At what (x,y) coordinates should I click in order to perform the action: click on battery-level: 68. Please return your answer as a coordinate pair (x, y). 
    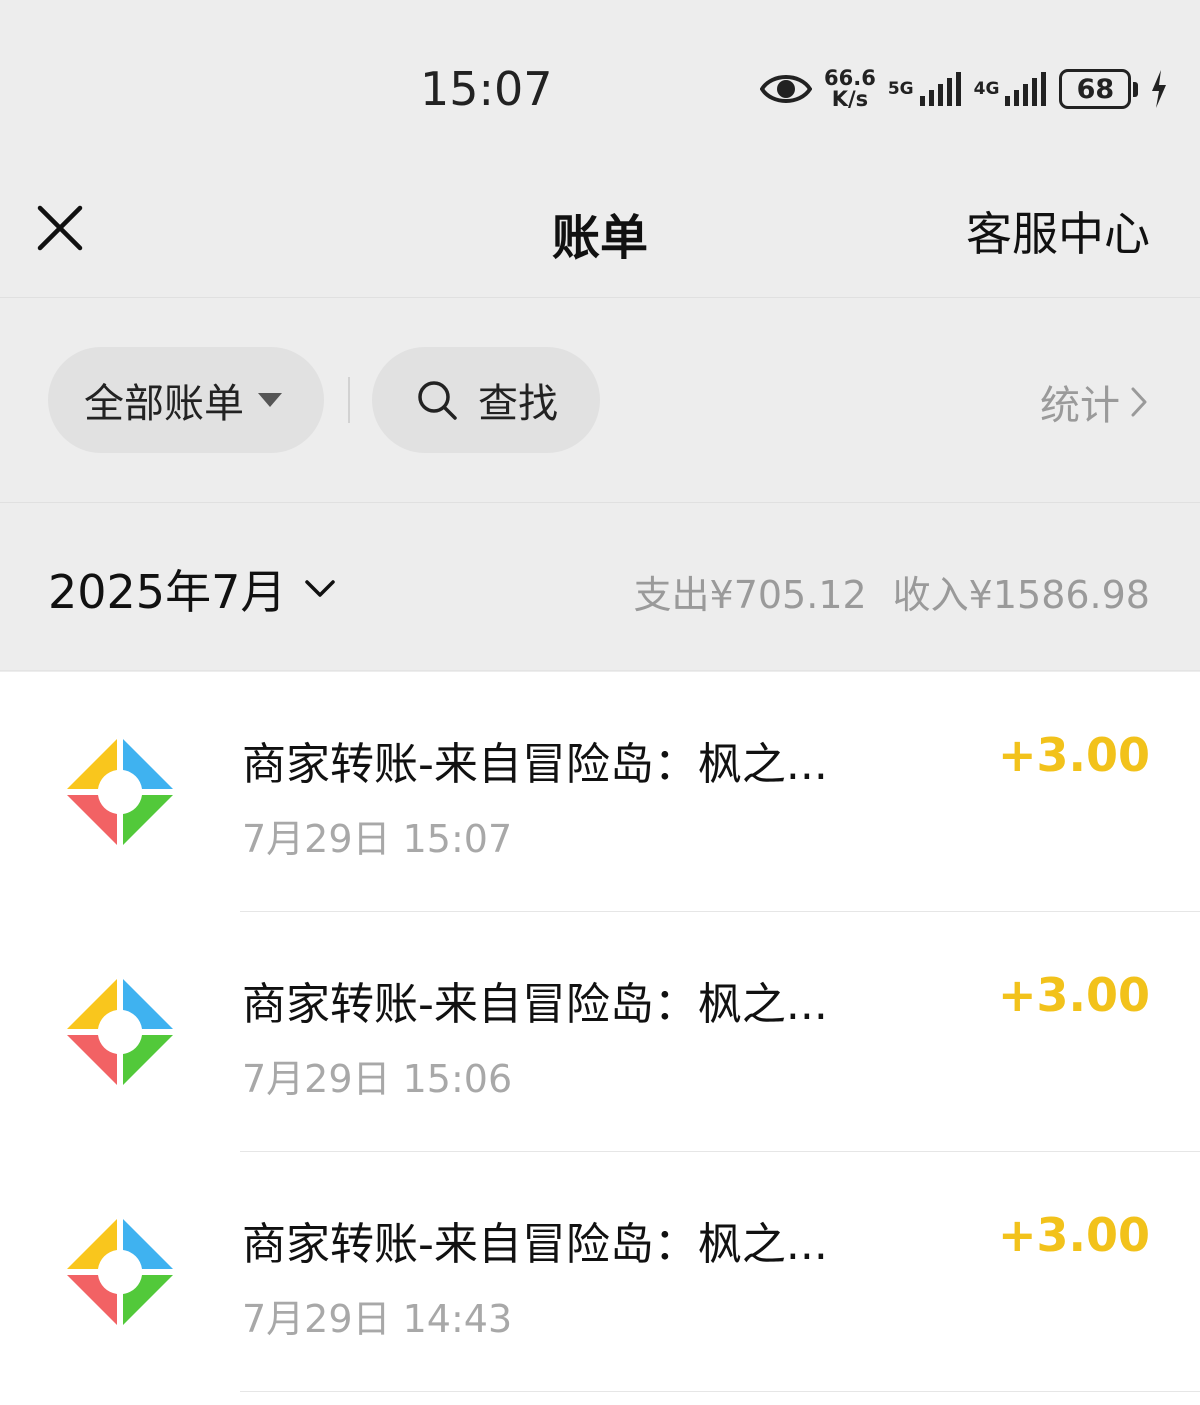
    Looking at the image, I should click on (1095, 89).